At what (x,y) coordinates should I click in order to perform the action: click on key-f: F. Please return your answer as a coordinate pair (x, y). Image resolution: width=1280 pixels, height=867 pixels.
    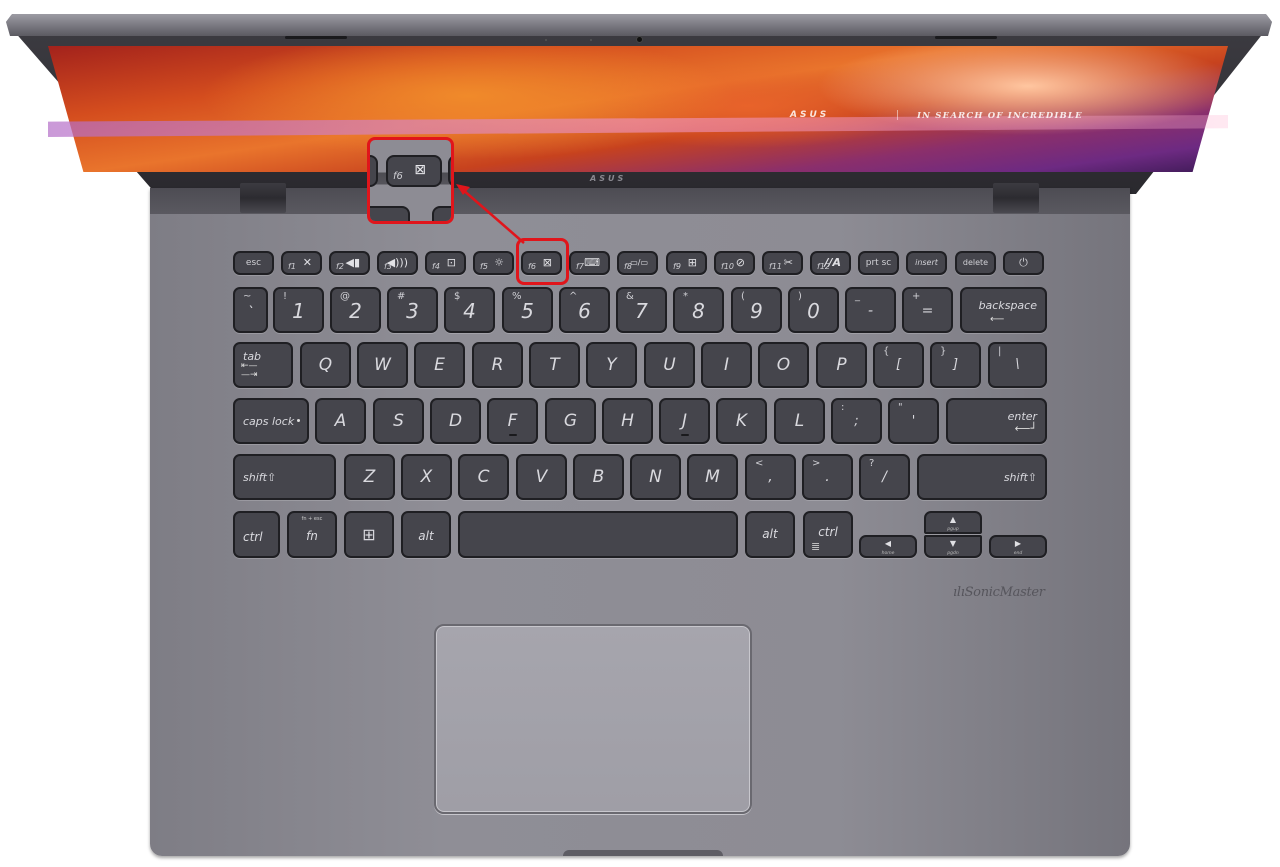
    Looking at the image, I should click on (512, 421).